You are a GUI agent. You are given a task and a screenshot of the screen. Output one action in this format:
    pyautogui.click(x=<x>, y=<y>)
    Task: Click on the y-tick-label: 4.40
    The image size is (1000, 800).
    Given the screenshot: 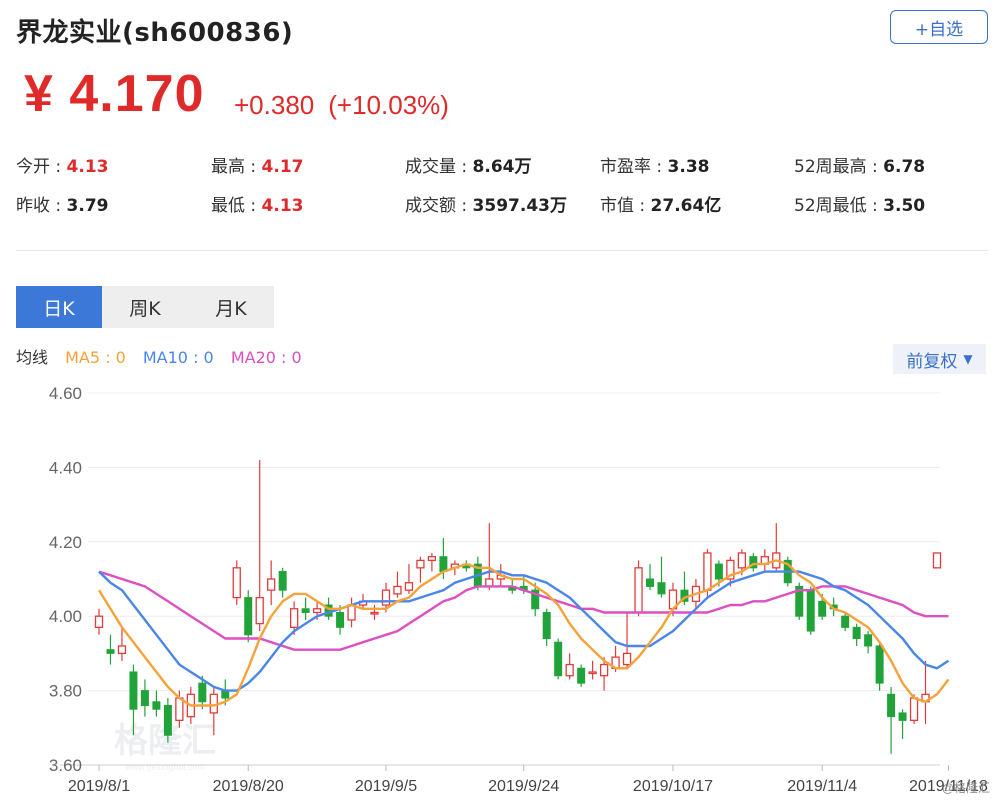 What is the action you would take?
    pyautogui.click(x=65, y=467)
    